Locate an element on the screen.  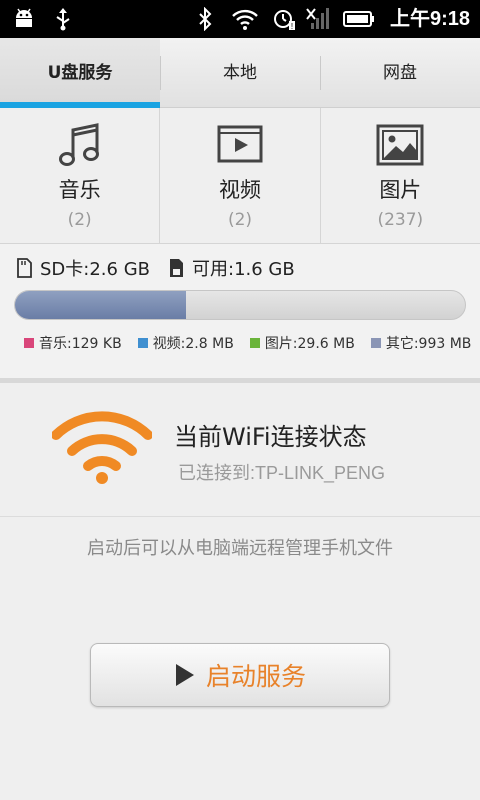
legend-picture: 图片:29.6 MB is located at coordinates (302, 343).